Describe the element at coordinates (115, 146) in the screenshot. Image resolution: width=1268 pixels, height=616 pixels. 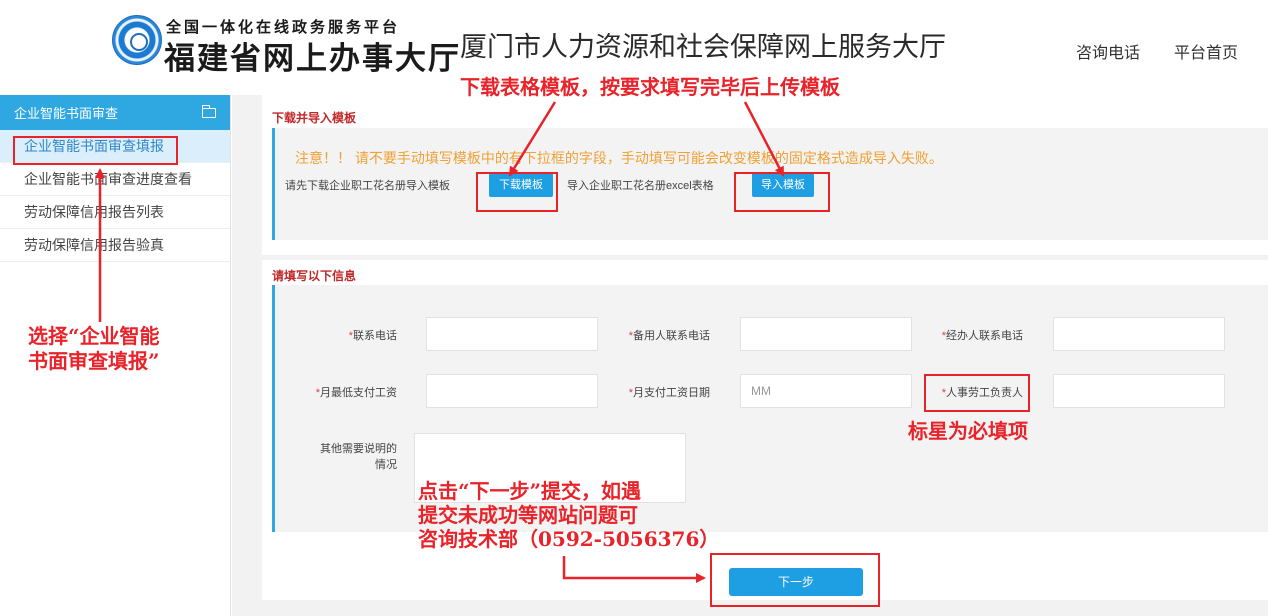
I see `sidebar-item-review-fill: 企业智能书面审查填报` at that location.